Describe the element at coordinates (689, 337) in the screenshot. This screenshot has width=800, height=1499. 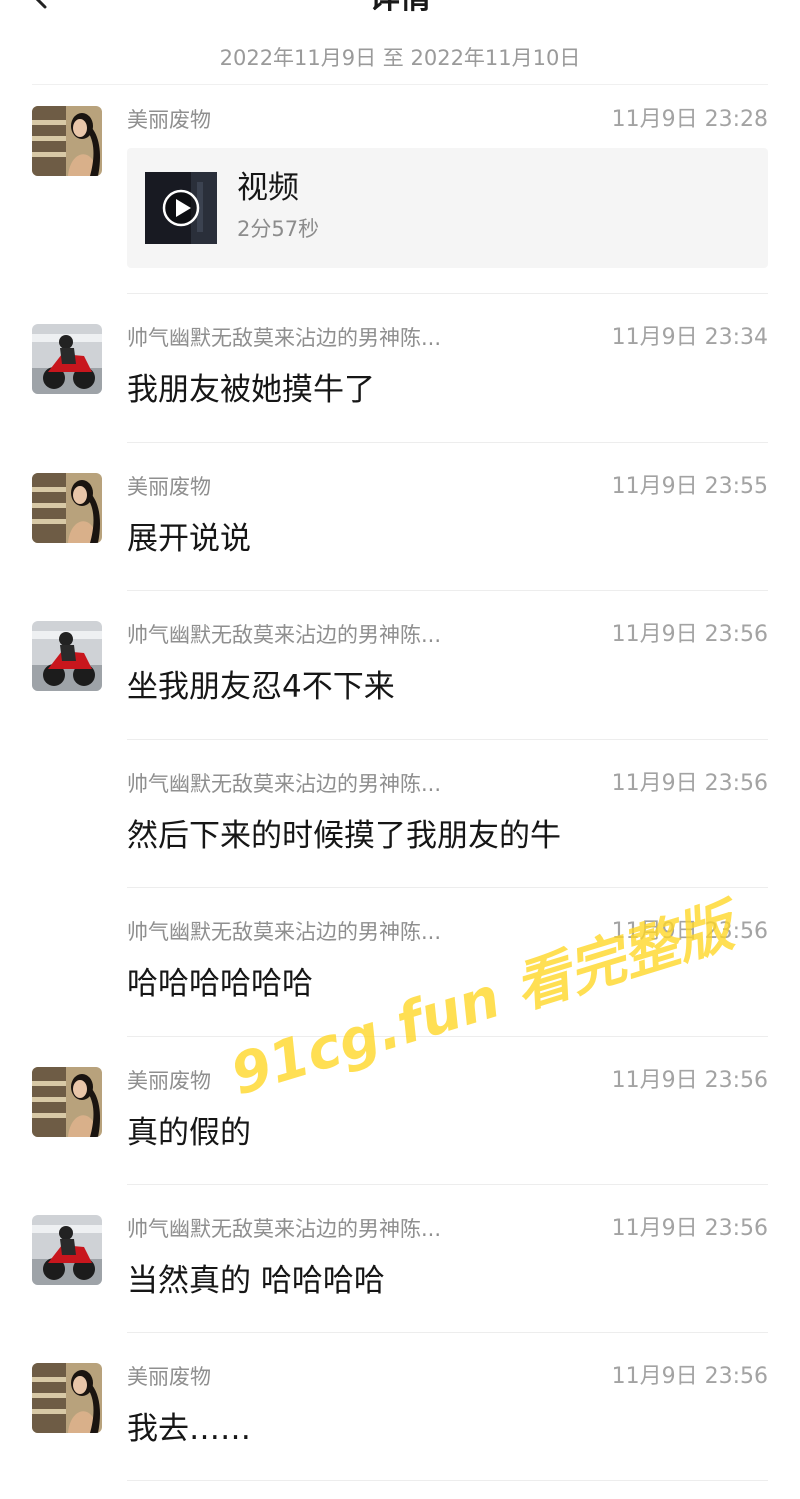
I see `message-time: 11月9日 23:34` at that location.